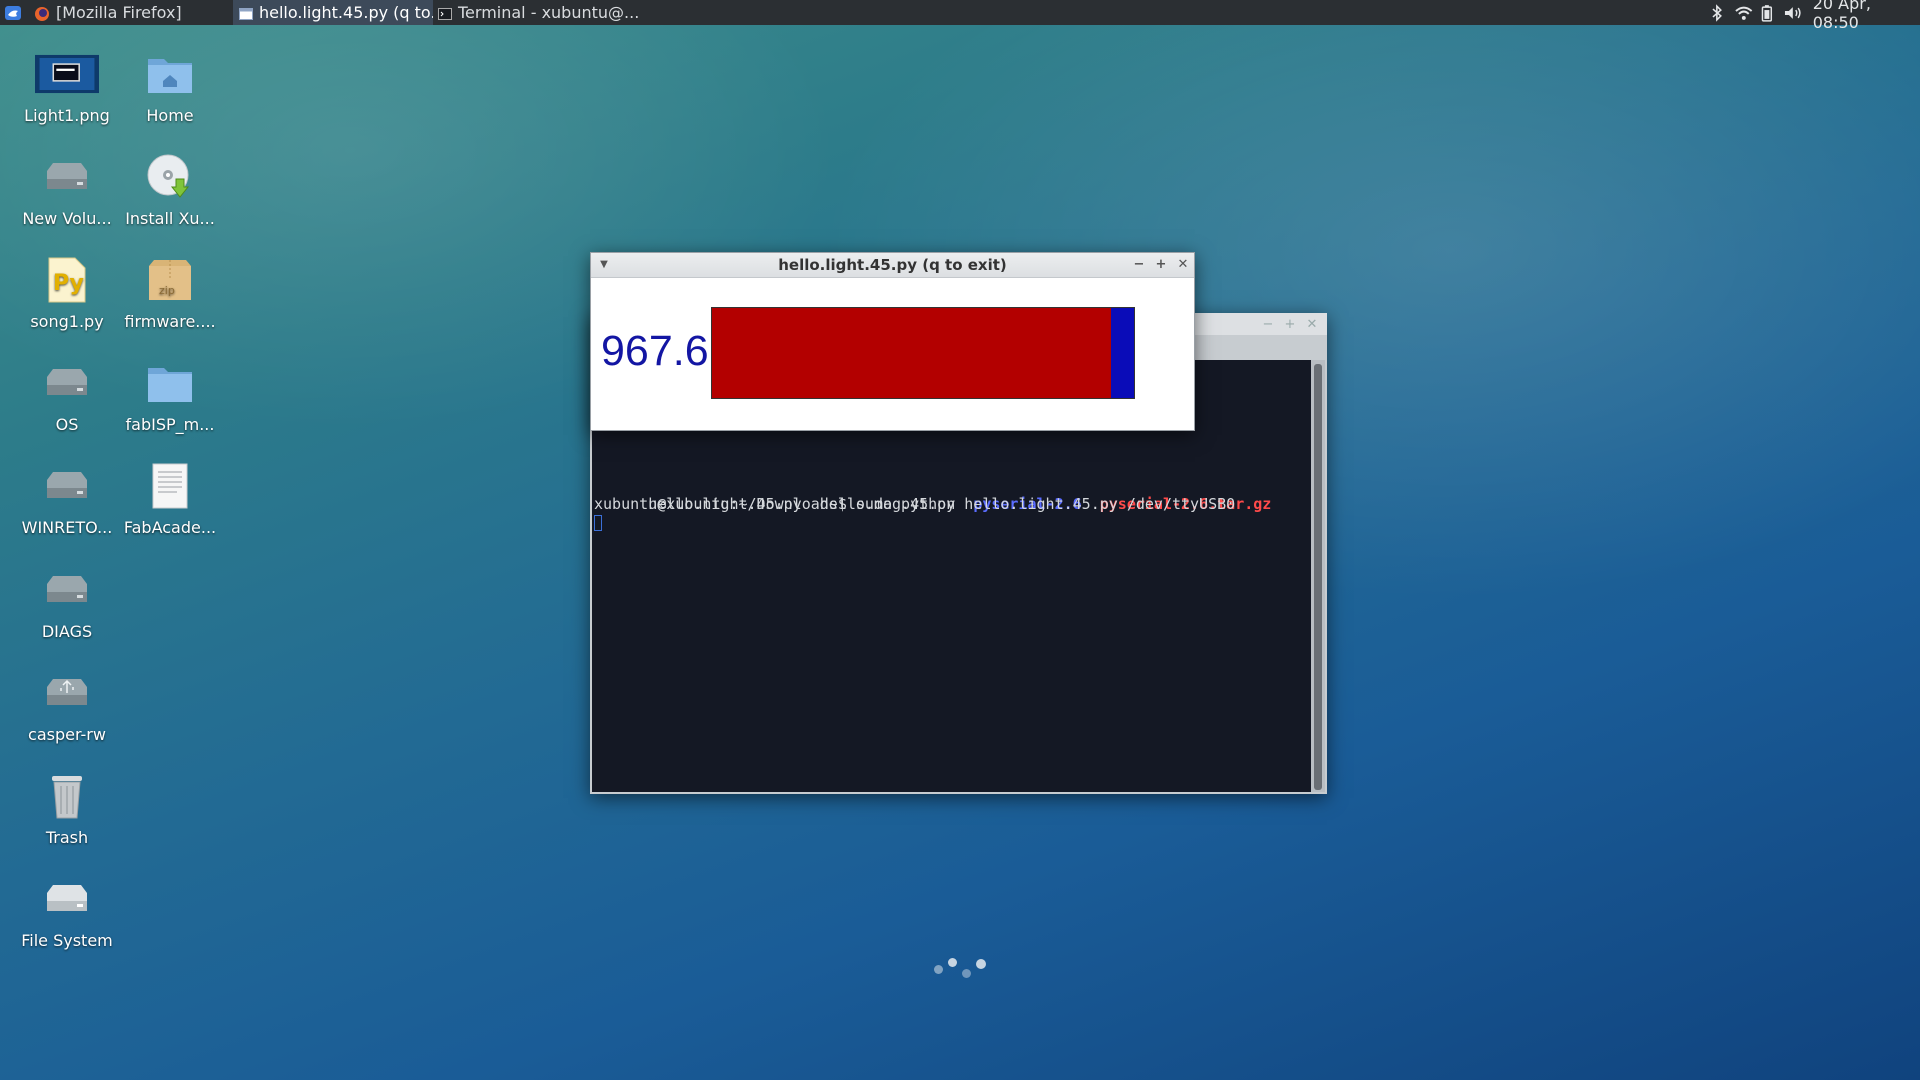 The height and width of the screenshot is (1080, 1920). I want to click on taskbar-firefox-label: [Mozilla Firefox], so click(119, 12).